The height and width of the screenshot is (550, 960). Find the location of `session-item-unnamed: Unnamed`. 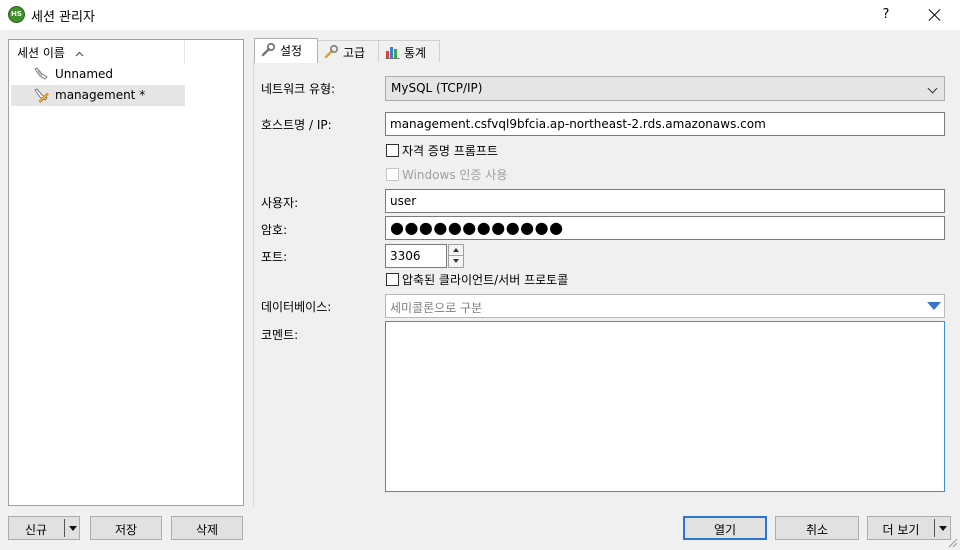

session-item-unnamed: Unnamed is located at coordinates (98, 74).